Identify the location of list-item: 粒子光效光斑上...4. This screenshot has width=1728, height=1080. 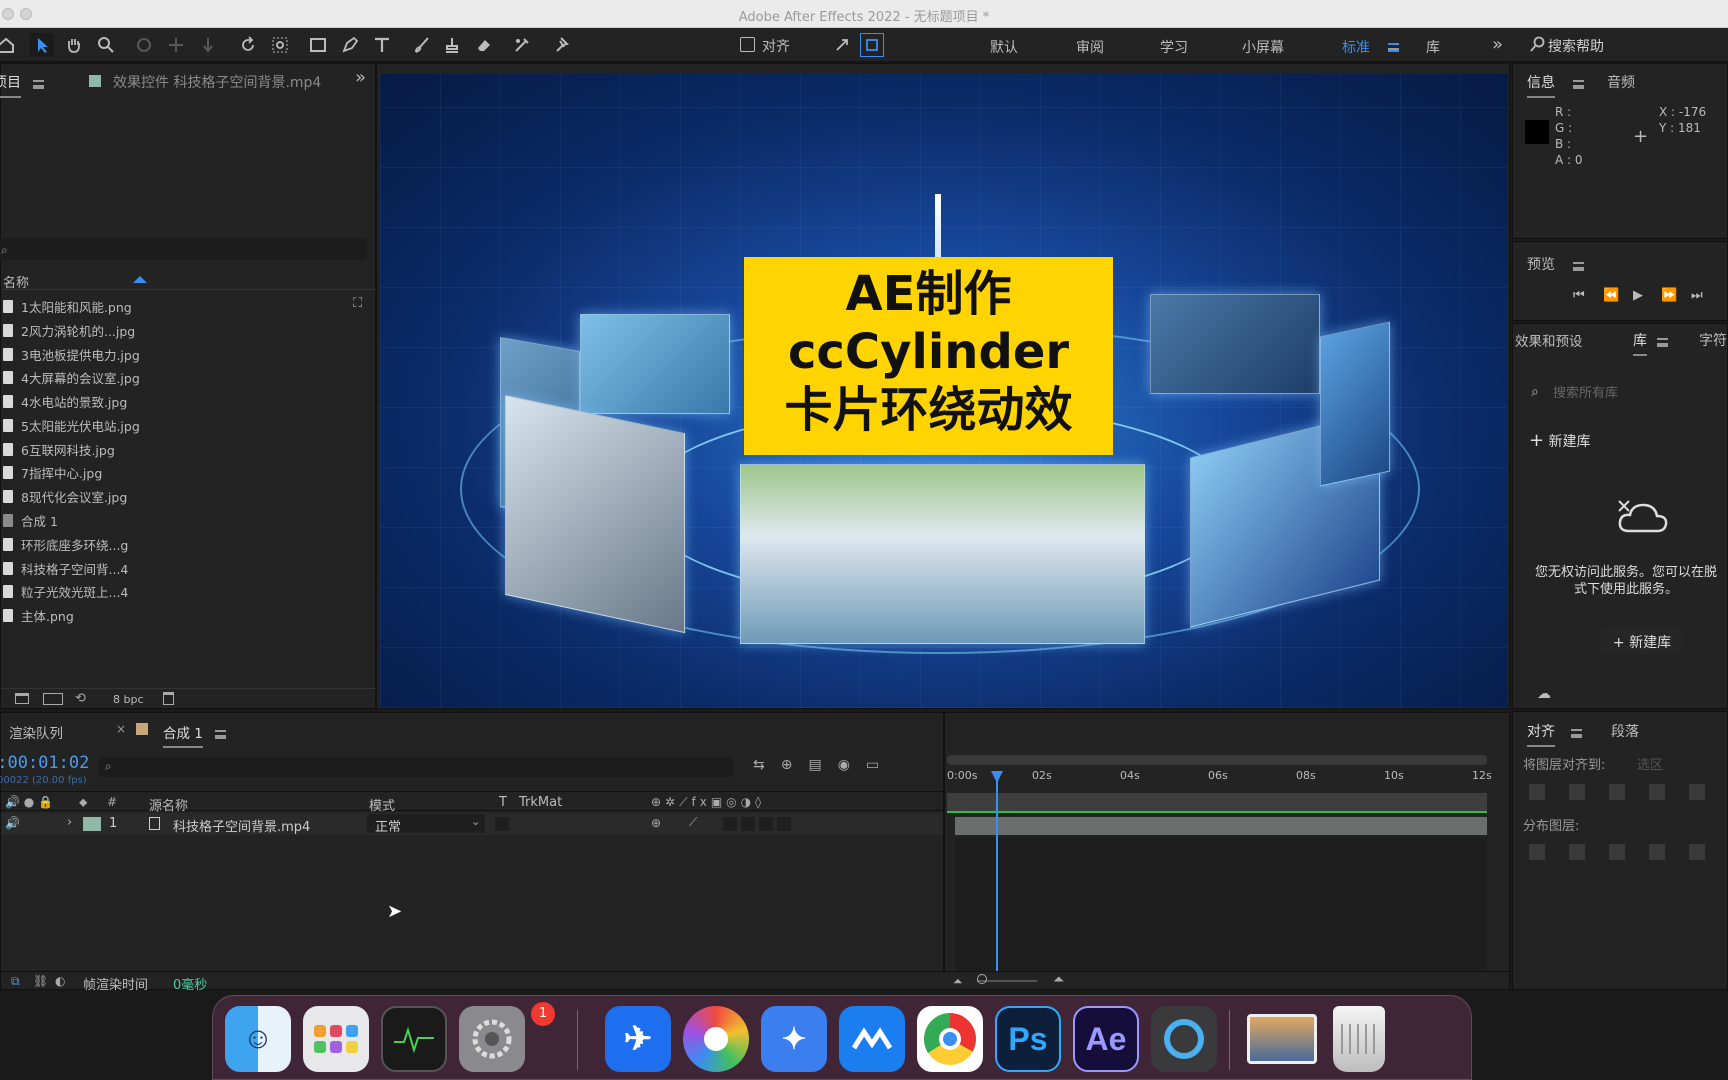
(181, 591).